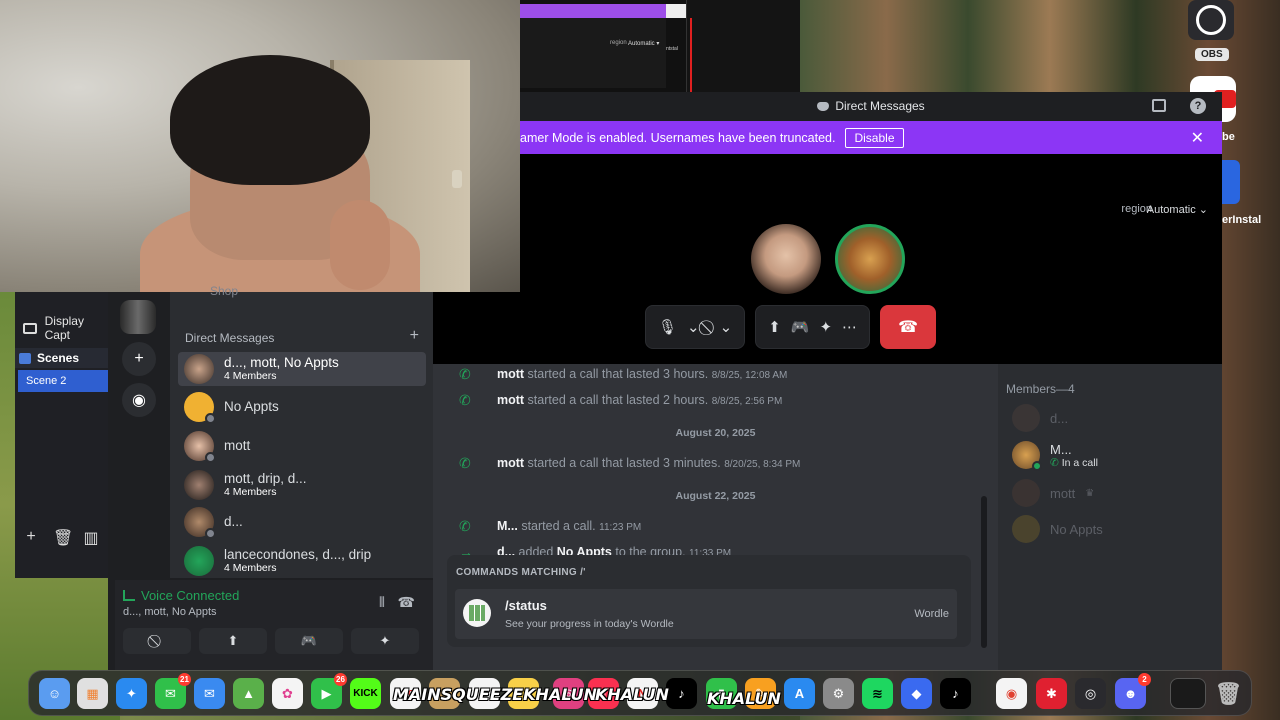  I want to click on window-titlebar: Direct Messages ?, so click(871, 106).